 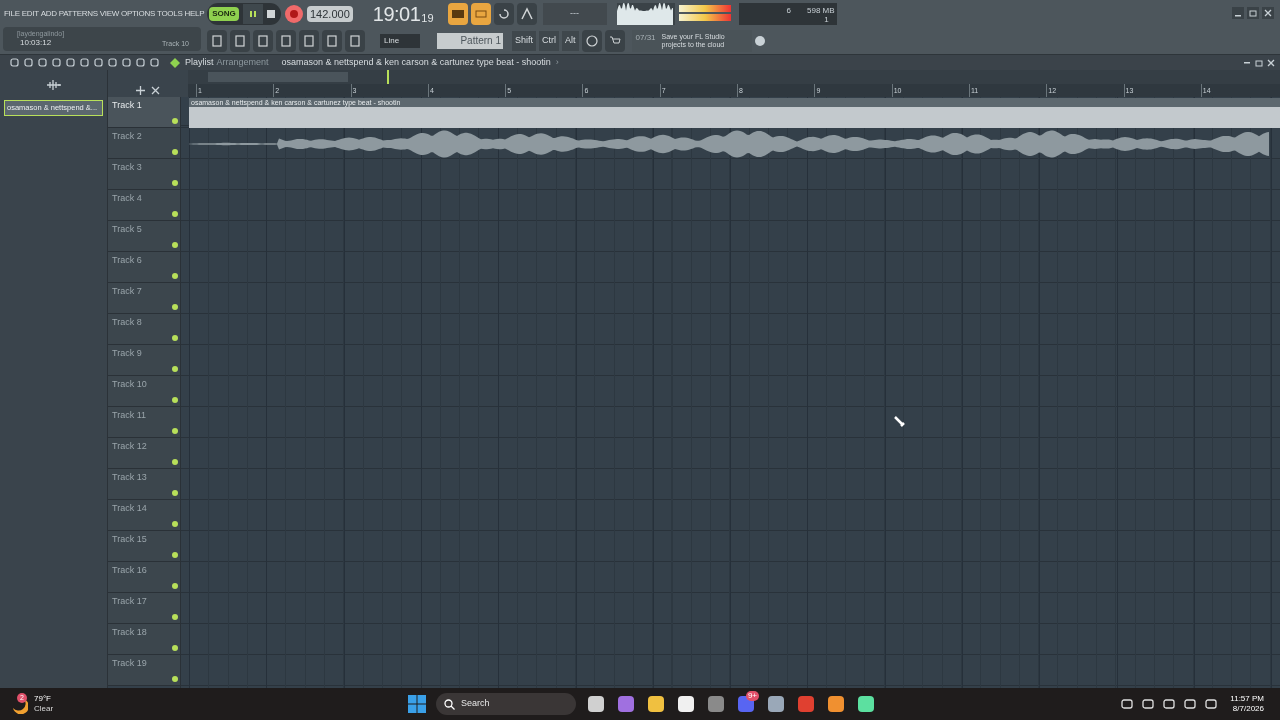 What do you see at coordinates (12, 13) in the screenshot?
I see `menu-item: FILE` at bounding box center [12, 13].